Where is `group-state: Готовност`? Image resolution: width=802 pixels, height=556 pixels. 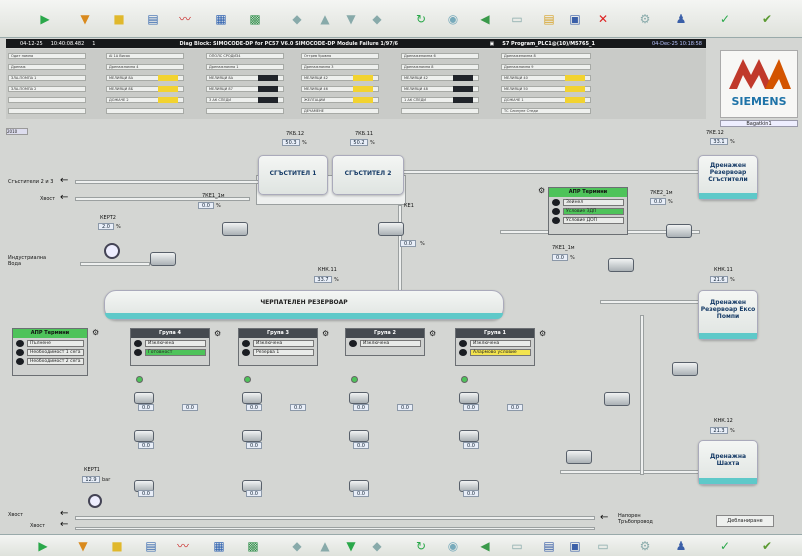
group-state: Готовност is located at coordinates (170, 352).